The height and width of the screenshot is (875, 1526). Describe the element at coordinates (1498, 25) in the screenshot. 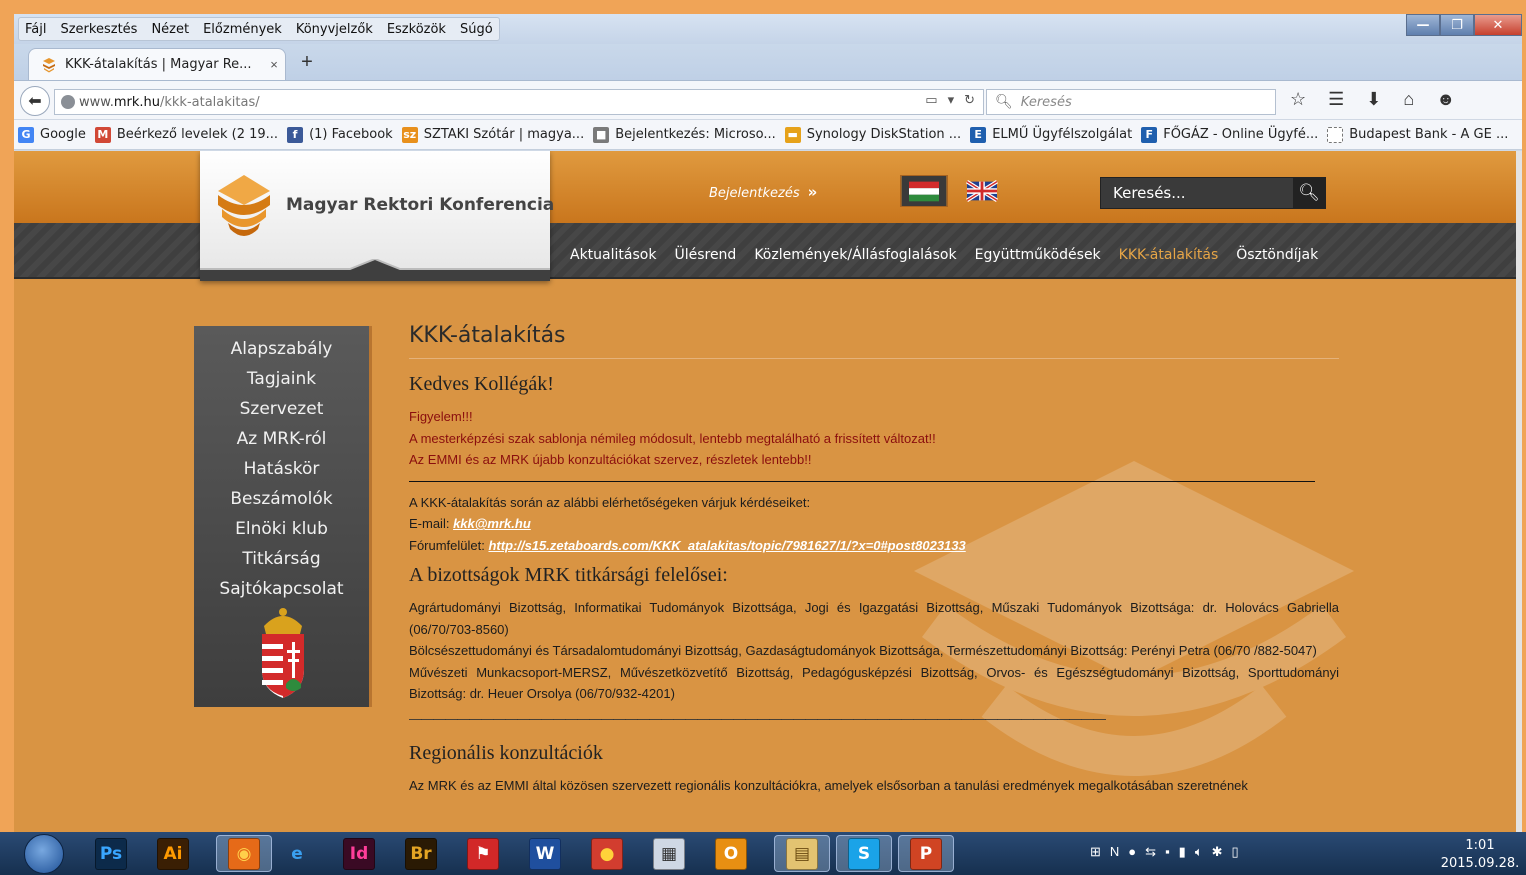

I see `close-window-button: ✕` at that location.